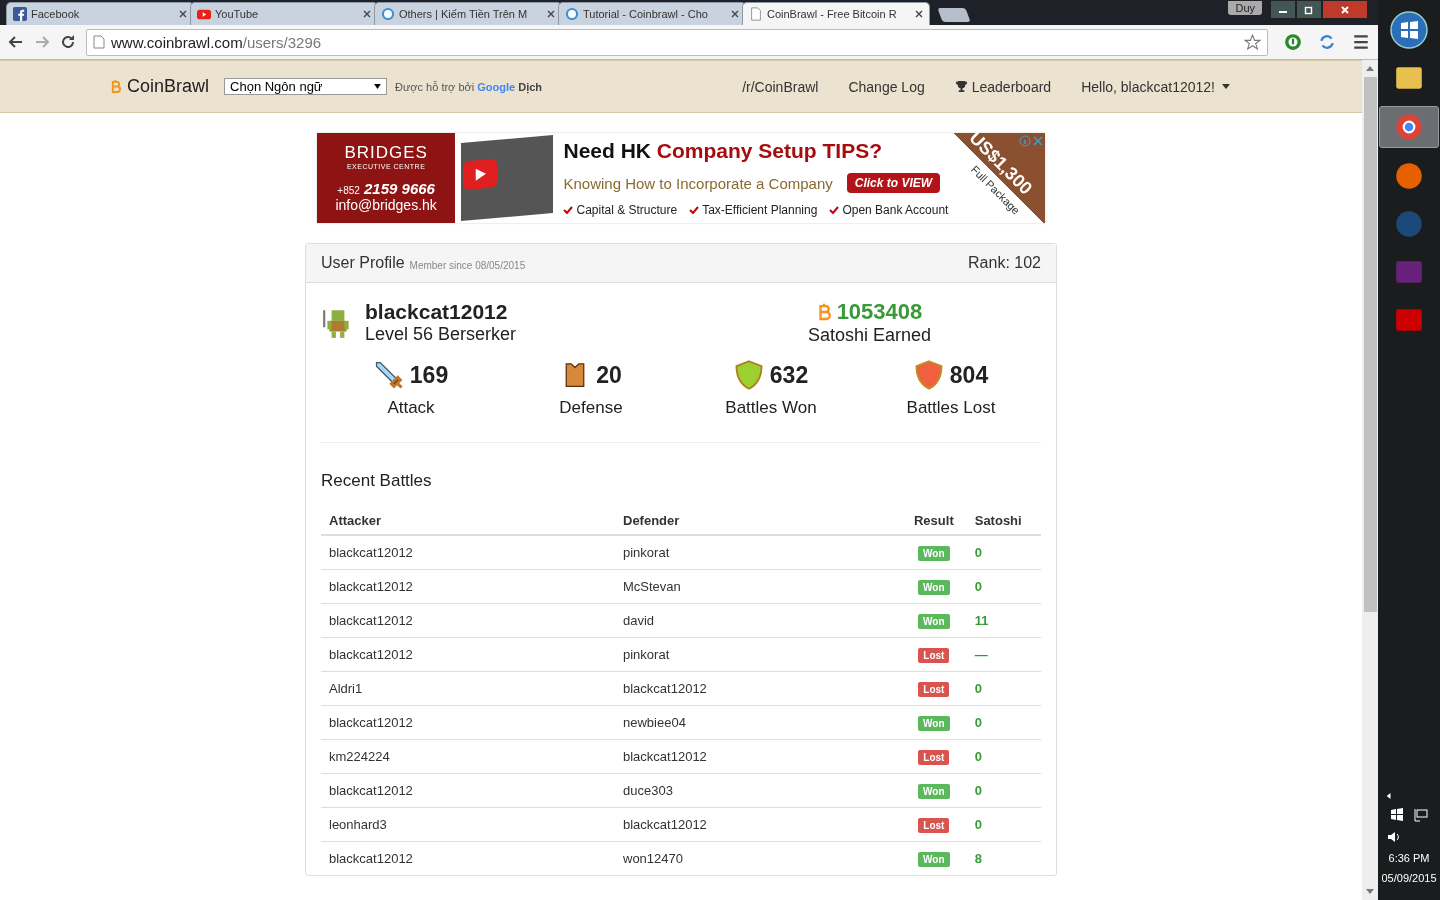  I want to click on ad-point: Open Bank Account, so click(889, 210).